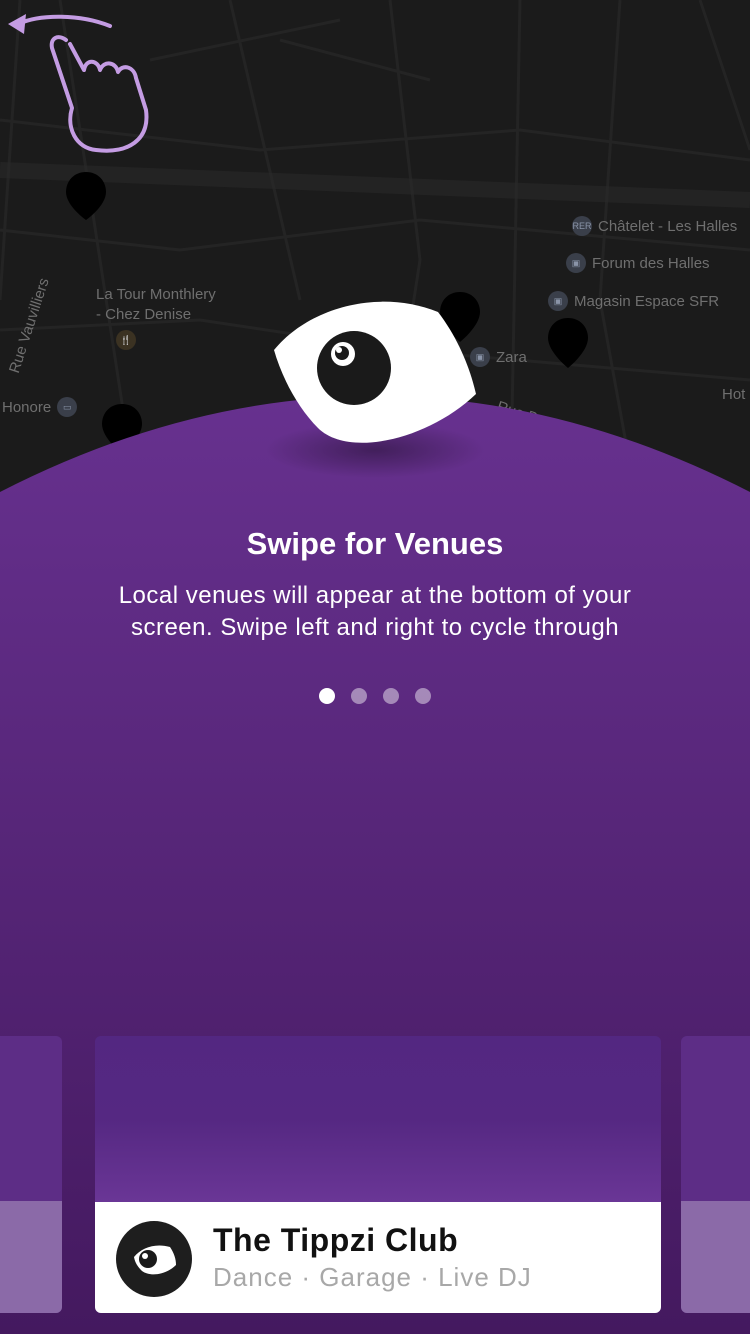  I want to click on venue-avatar, so click(154, 1259).